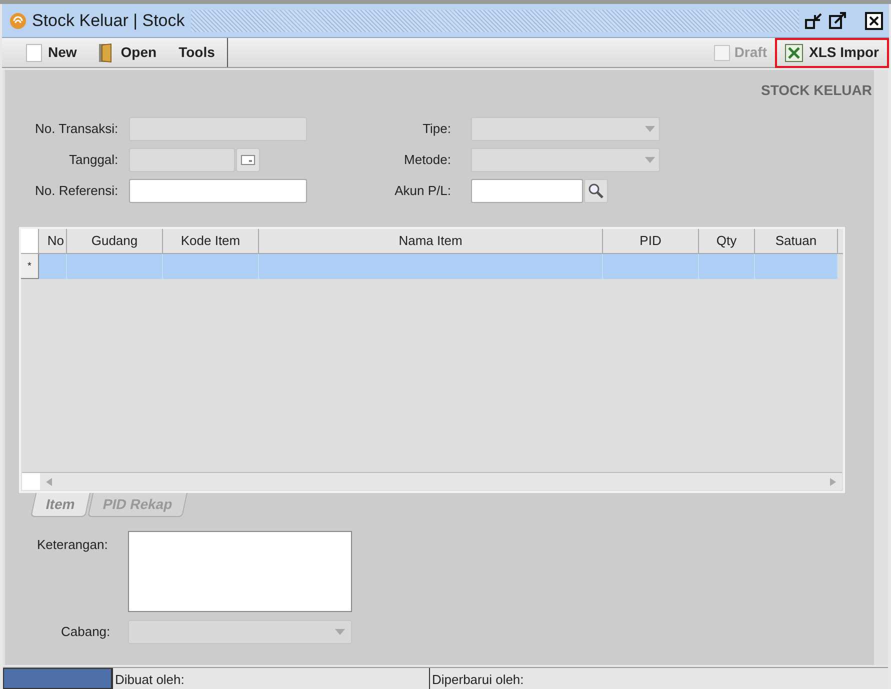 The width and height of the screenshot is (891, 689). Describe the element at coordinates (30, 266) in the screenshot. I see `row-marker: *` at that location.